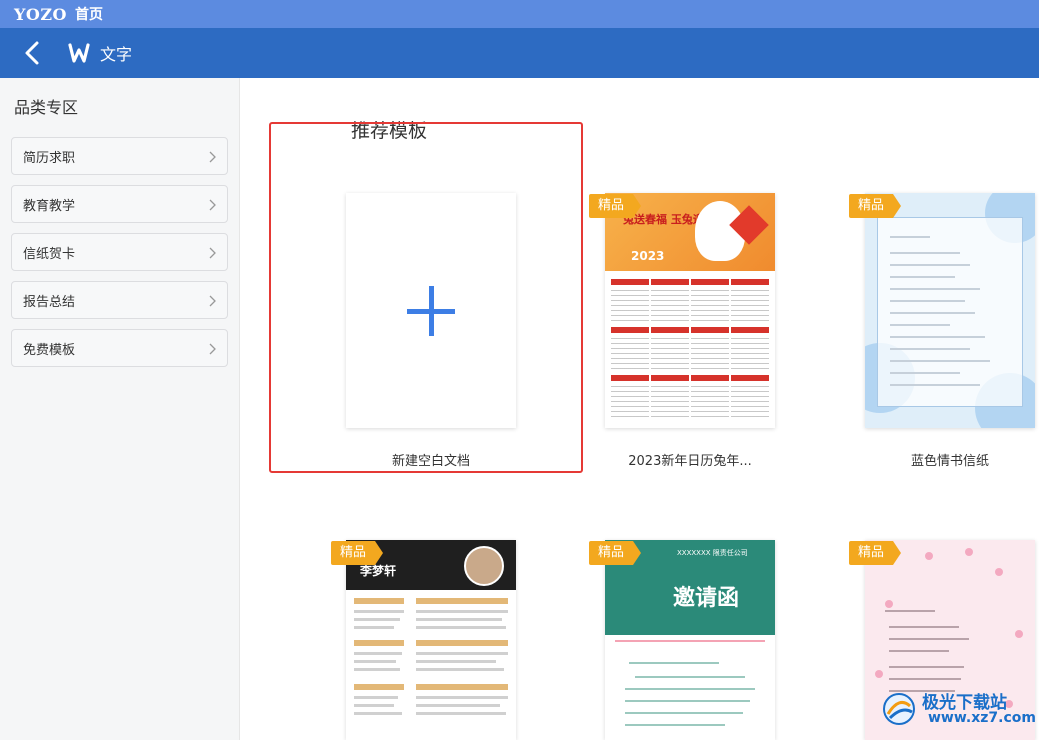  What do you see at coordinates (431, 640) in the screenshot?
I see `template-card-resume: 李梦轩` at bounding box center [431, 640].